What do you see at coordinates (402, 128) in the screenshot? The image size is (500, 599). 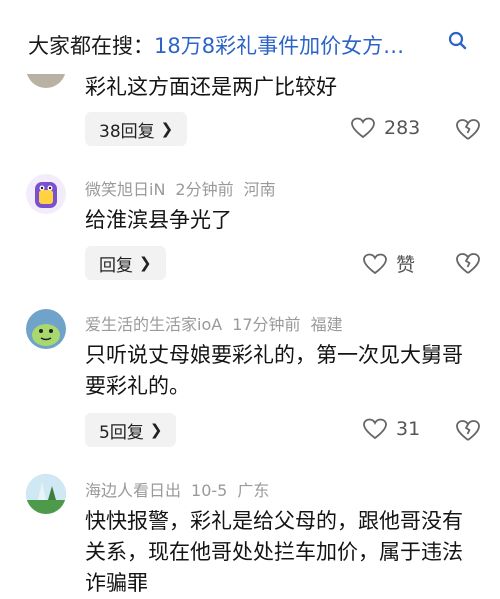 I see `like-count: 283` at bounding box center [402, 128].